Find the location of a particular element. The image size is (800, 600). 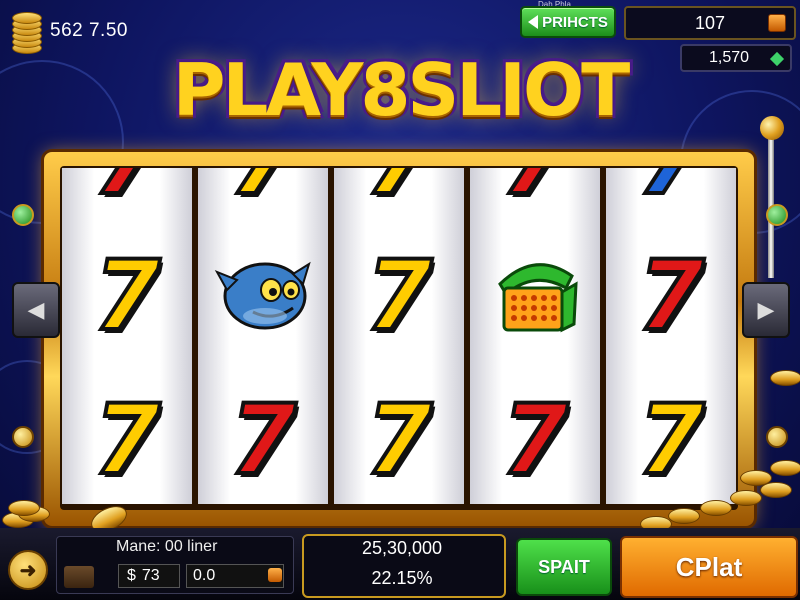

balance-display: 562 7.50 is located at coordinates (89, 30).